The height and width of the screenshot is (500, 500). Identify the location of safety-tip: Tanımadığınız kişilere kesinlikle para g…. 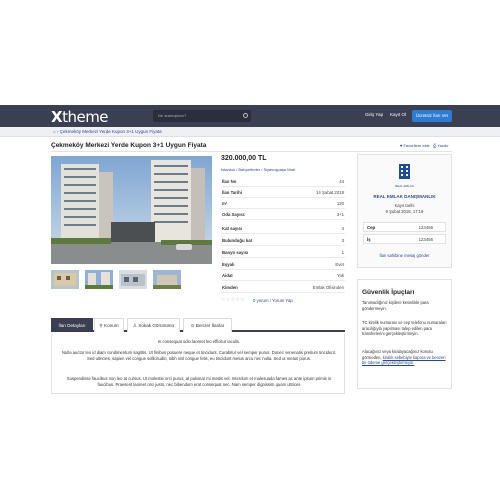
(395, 305).